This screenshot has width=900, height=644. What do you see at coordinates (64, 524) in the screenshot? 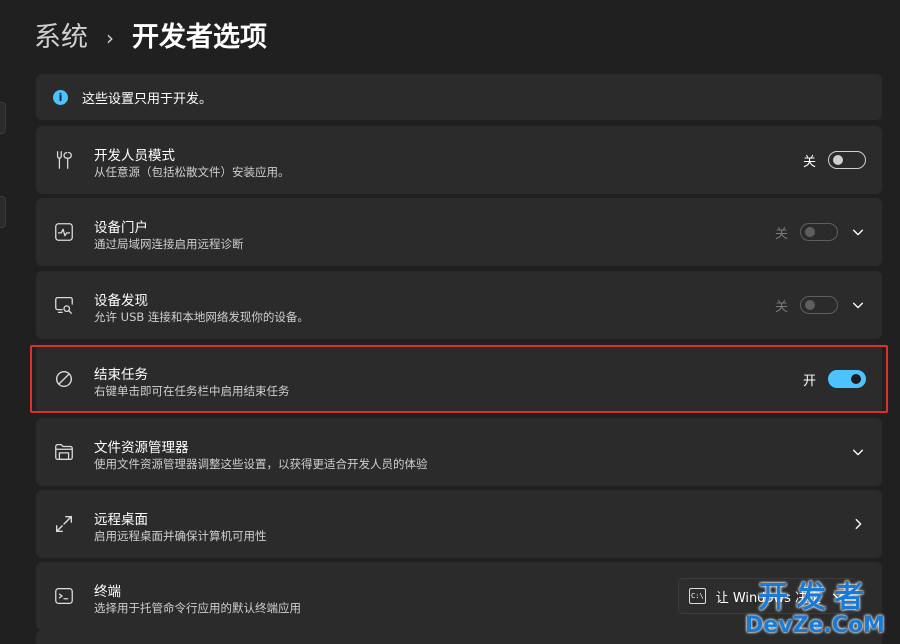
I see `remote-desktop-icon` at bounding box center [64, 524].